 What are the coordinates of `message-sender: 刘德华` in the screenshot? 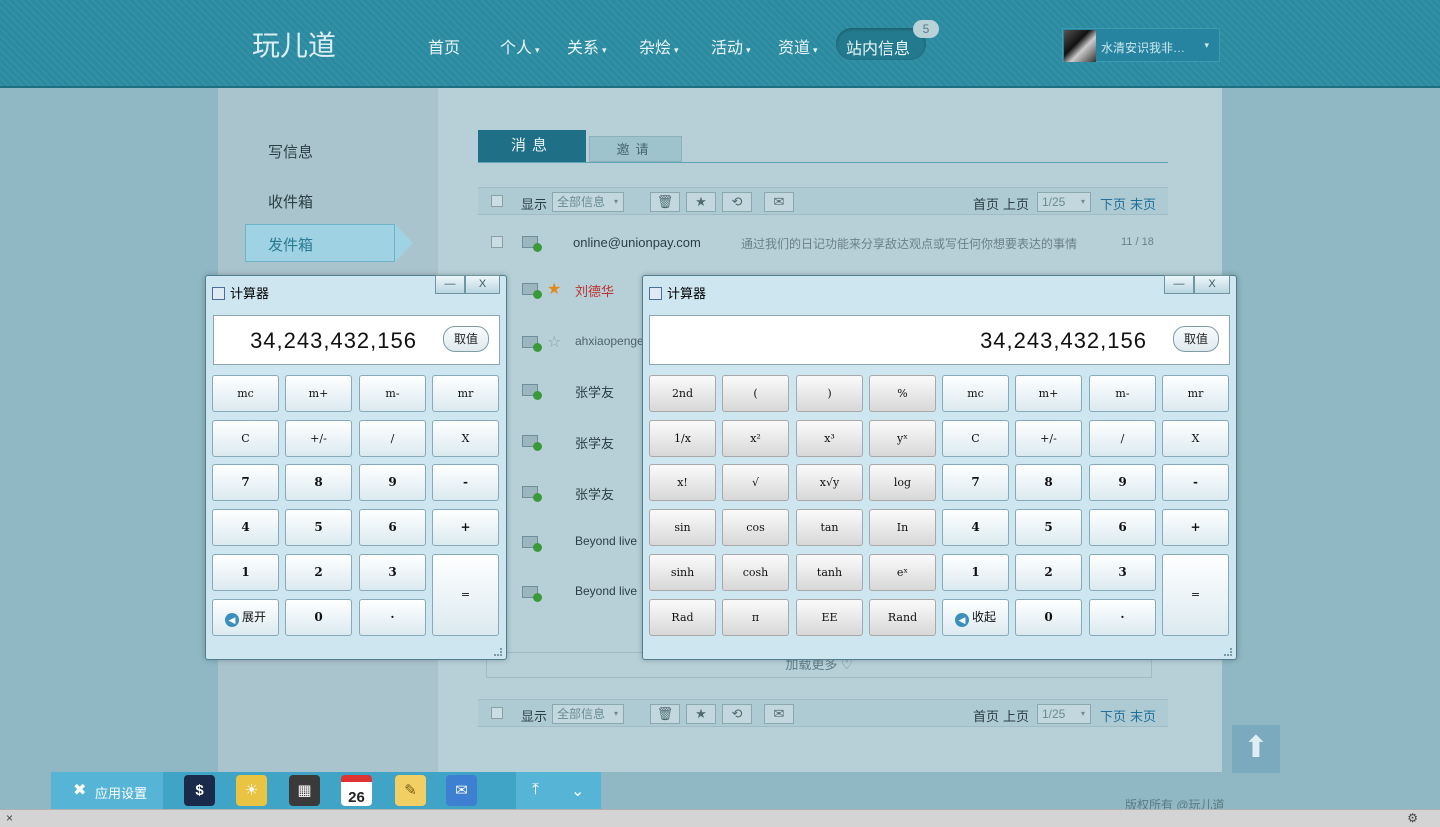 It's located at (594, 290).